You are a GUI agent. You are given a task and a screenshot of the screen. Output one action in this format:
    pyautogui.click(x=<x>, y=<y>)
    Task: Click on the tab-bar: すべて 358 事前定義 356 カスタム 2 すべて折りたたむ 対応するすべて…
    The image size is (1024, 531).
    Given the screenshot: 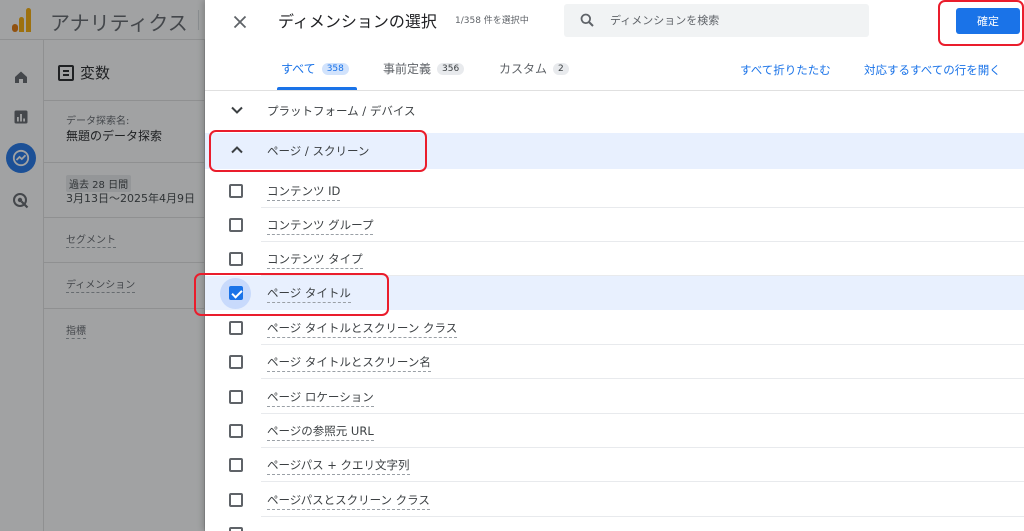 What is the action you would take?
    pyautogui.click(x=614, y=71)
    